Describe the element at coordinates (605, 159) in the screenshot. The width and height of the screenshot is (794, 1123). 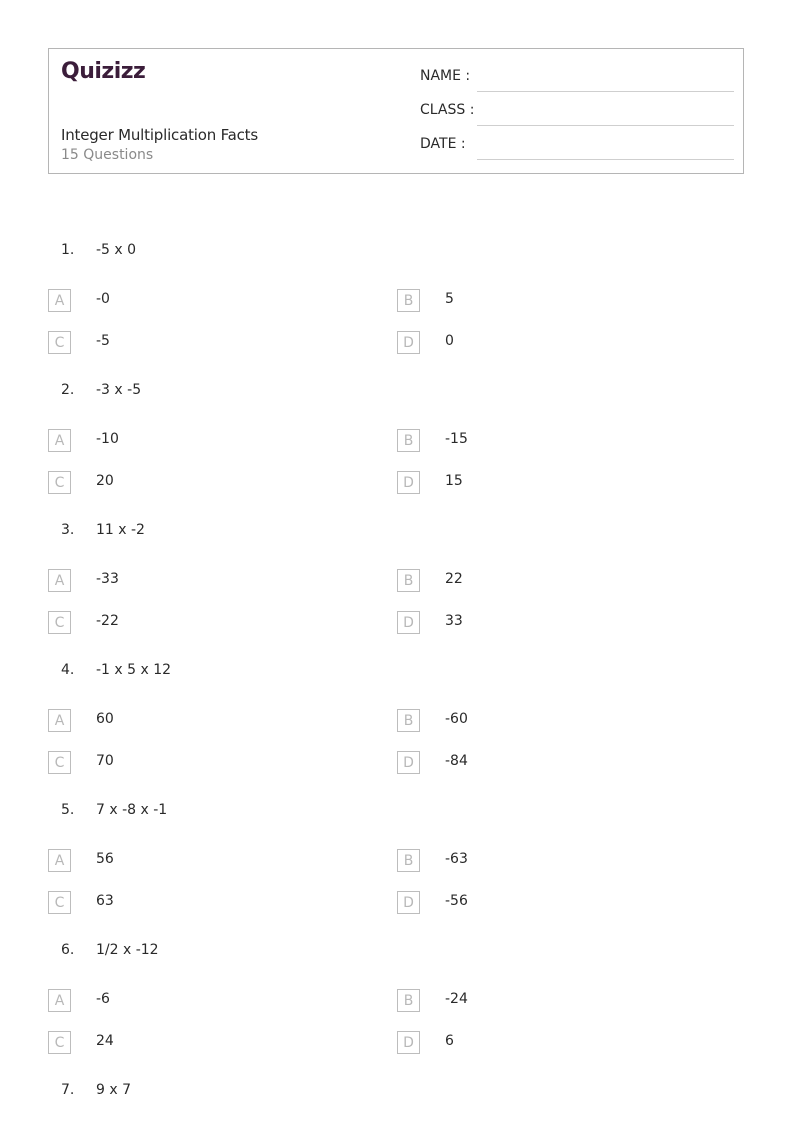
I see `date-line` at that location.